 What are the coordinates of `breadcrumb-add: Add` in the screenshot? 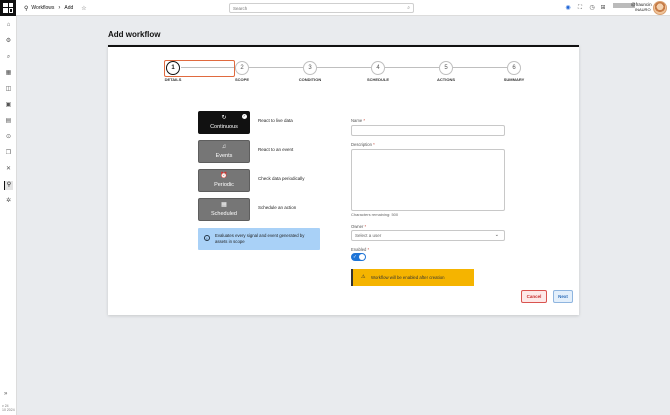 It's located at (69, 8).